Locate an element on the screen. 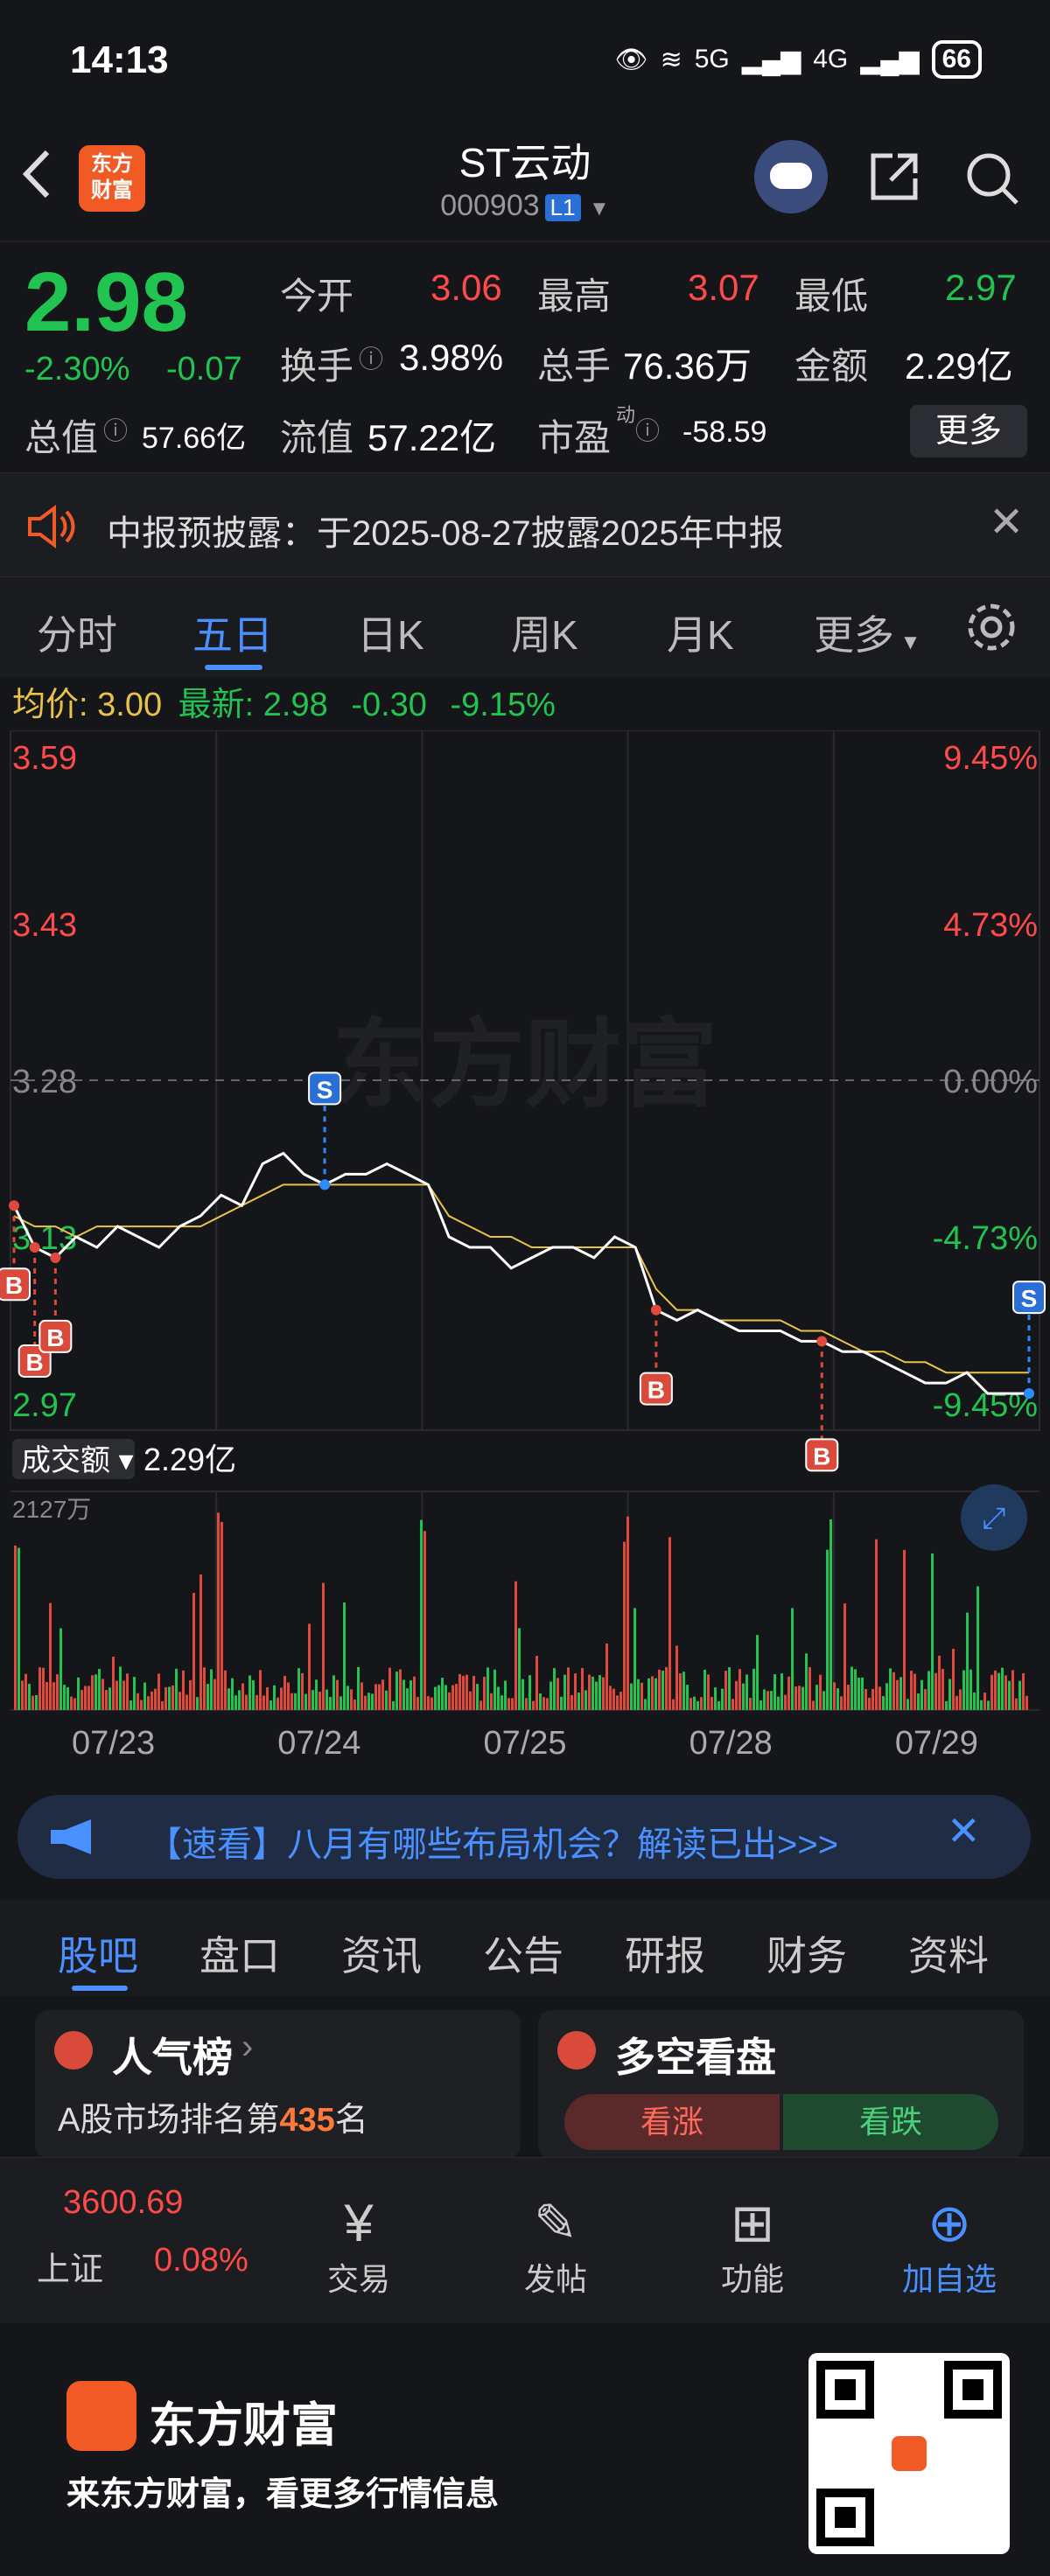 The width and height of the screenshot is (1050, 2576). bear-button: 看跌 is located at coordinates (890, 2122).